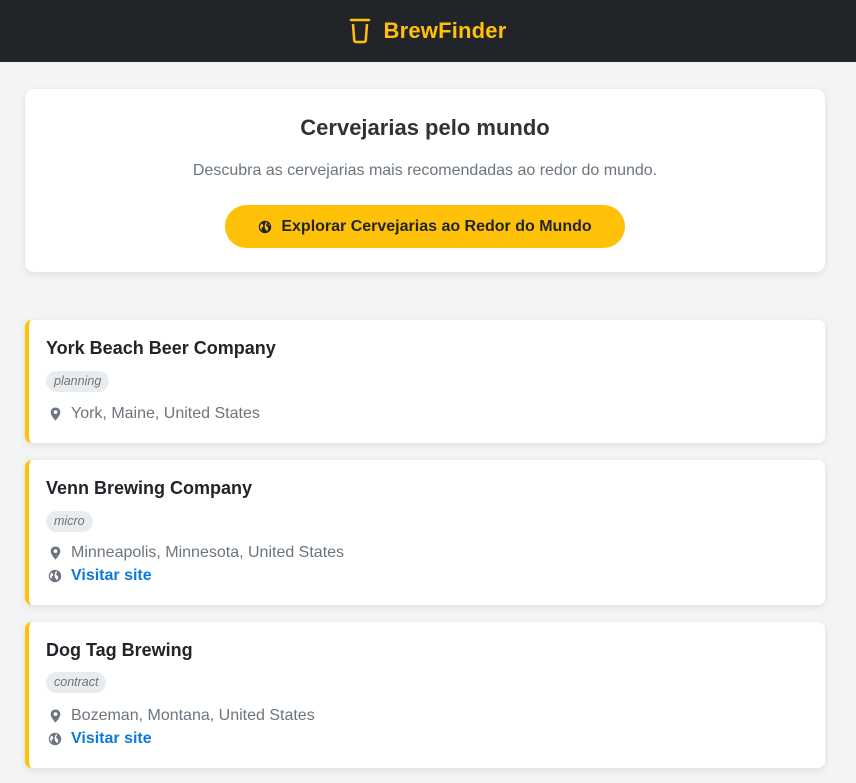  I want to click on brewery-name: Venn Brewing Company, so click(149, 488).